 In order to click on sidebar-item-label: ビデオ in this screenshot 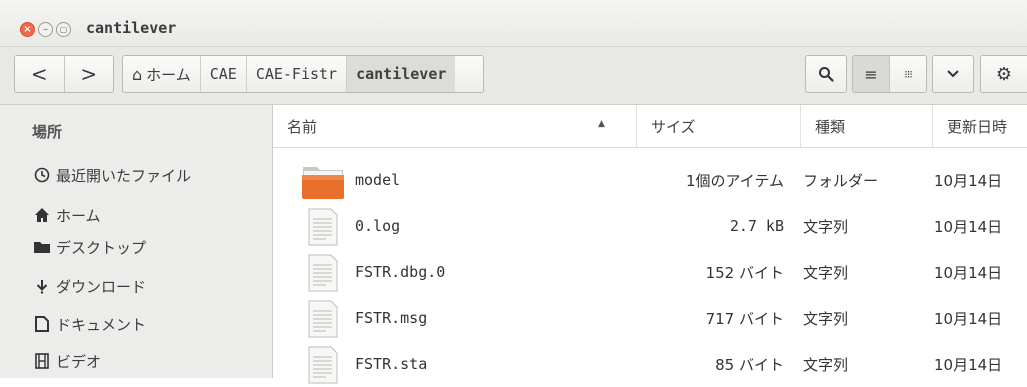, I will do `click(79, 361)`.